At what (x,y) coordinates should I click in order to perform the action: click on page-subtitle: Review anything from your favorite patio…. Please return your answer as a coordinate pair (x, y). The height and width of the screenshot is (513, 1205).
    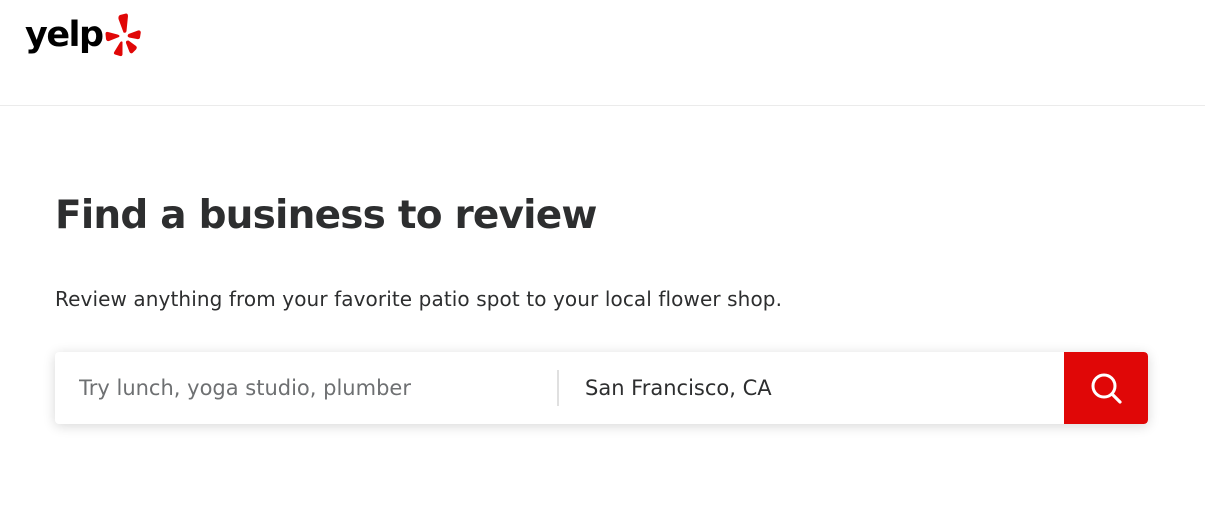
    Looking at the image, I should click on (419, 299).